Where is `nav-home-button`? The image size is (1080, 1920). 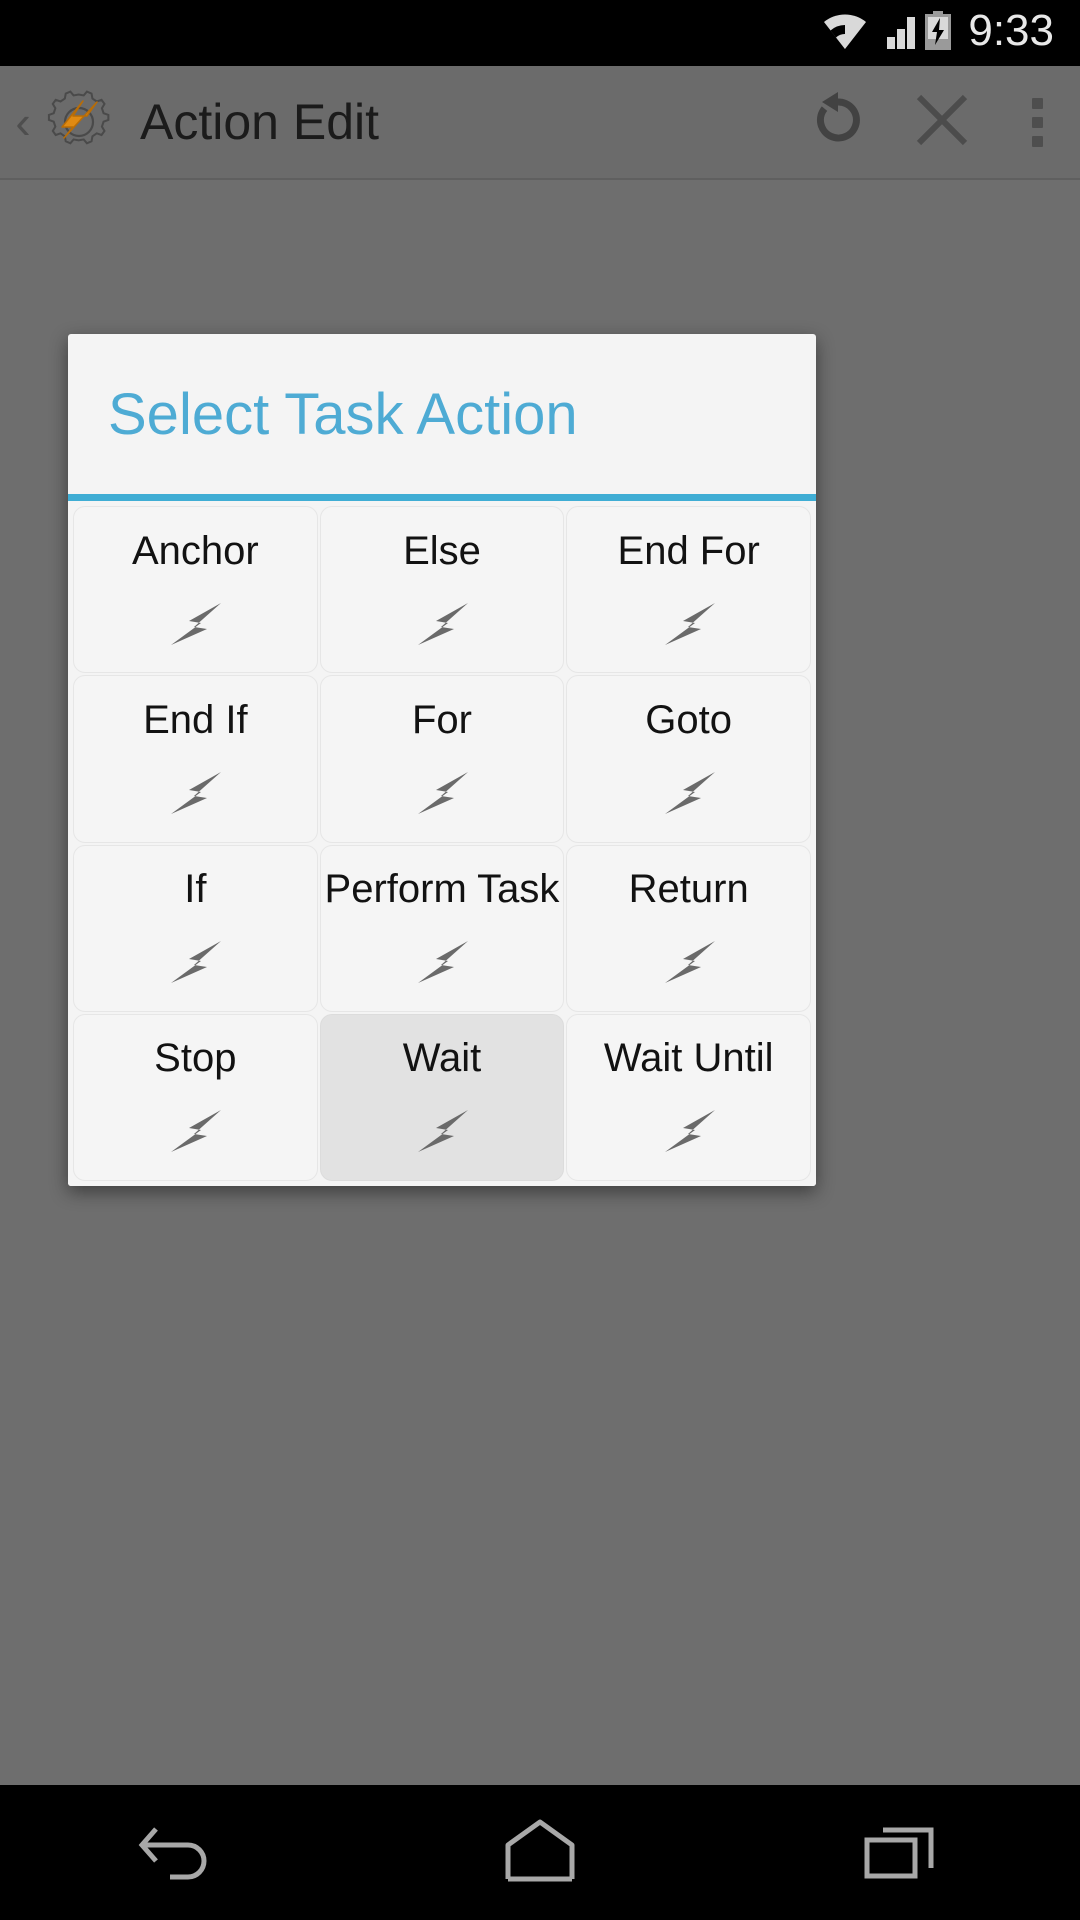
nav-home-button is located at coordinates (540, 1852).